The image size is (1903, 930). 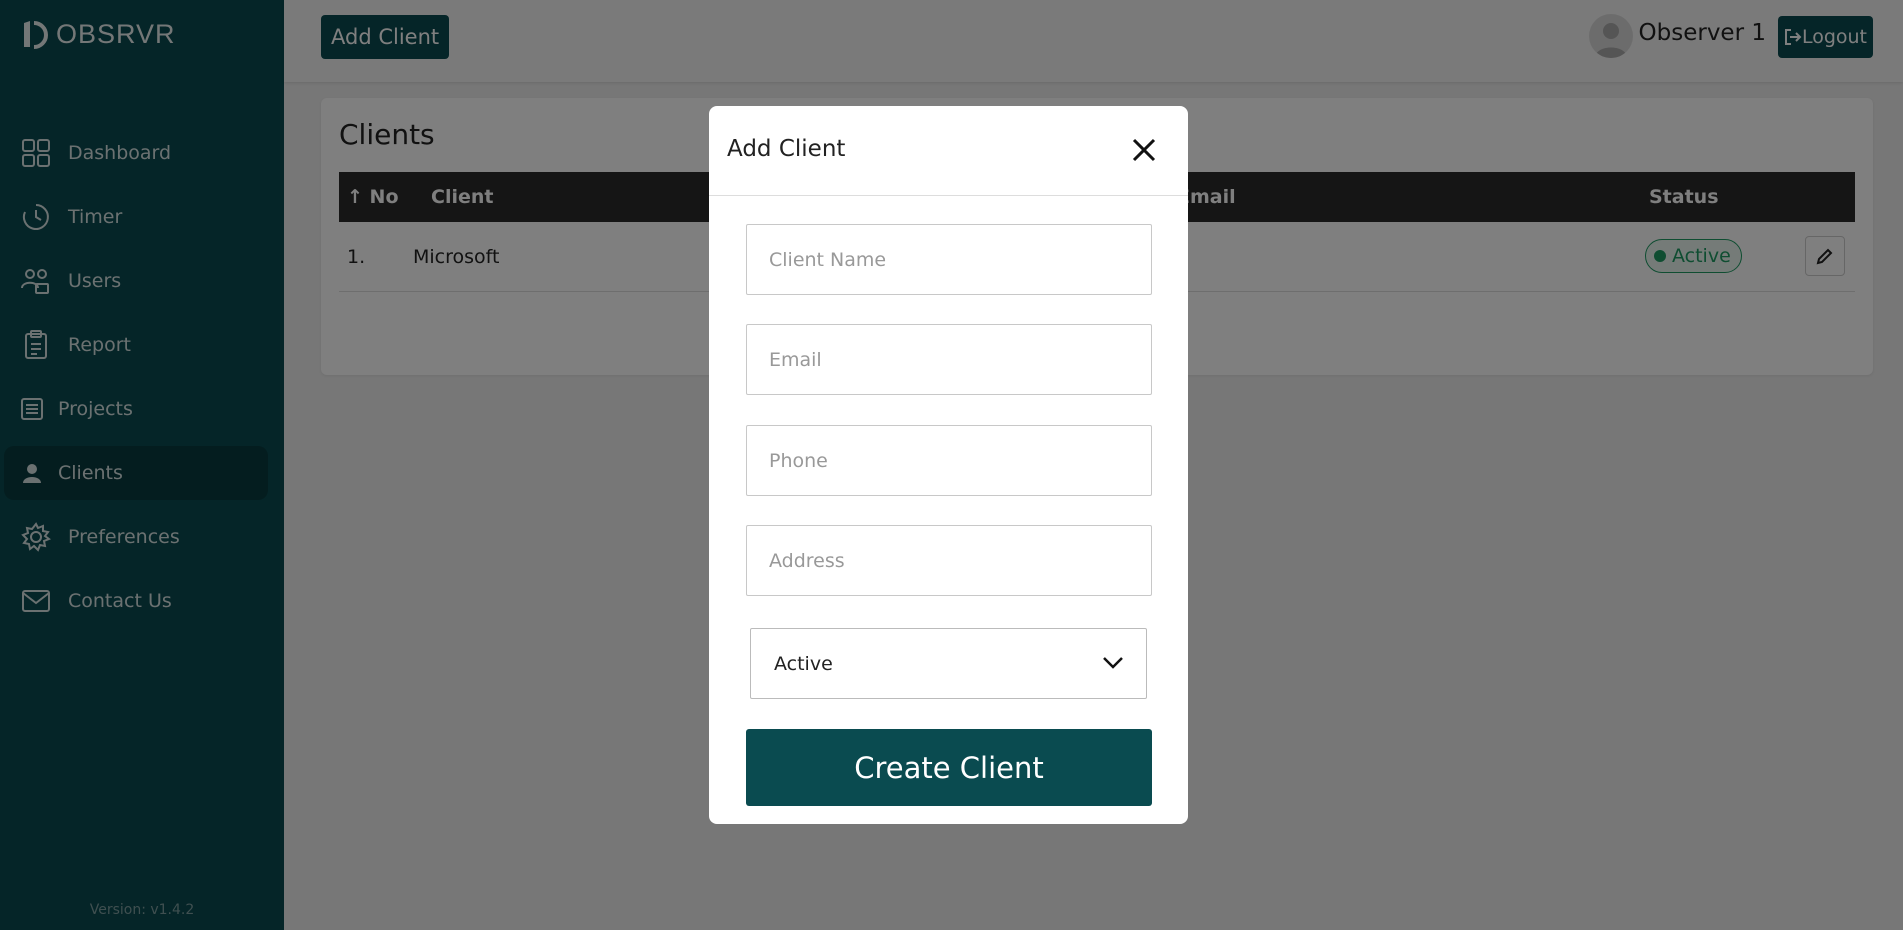 I want to click on chevron-down-icon, so click(x=1113, y=663).